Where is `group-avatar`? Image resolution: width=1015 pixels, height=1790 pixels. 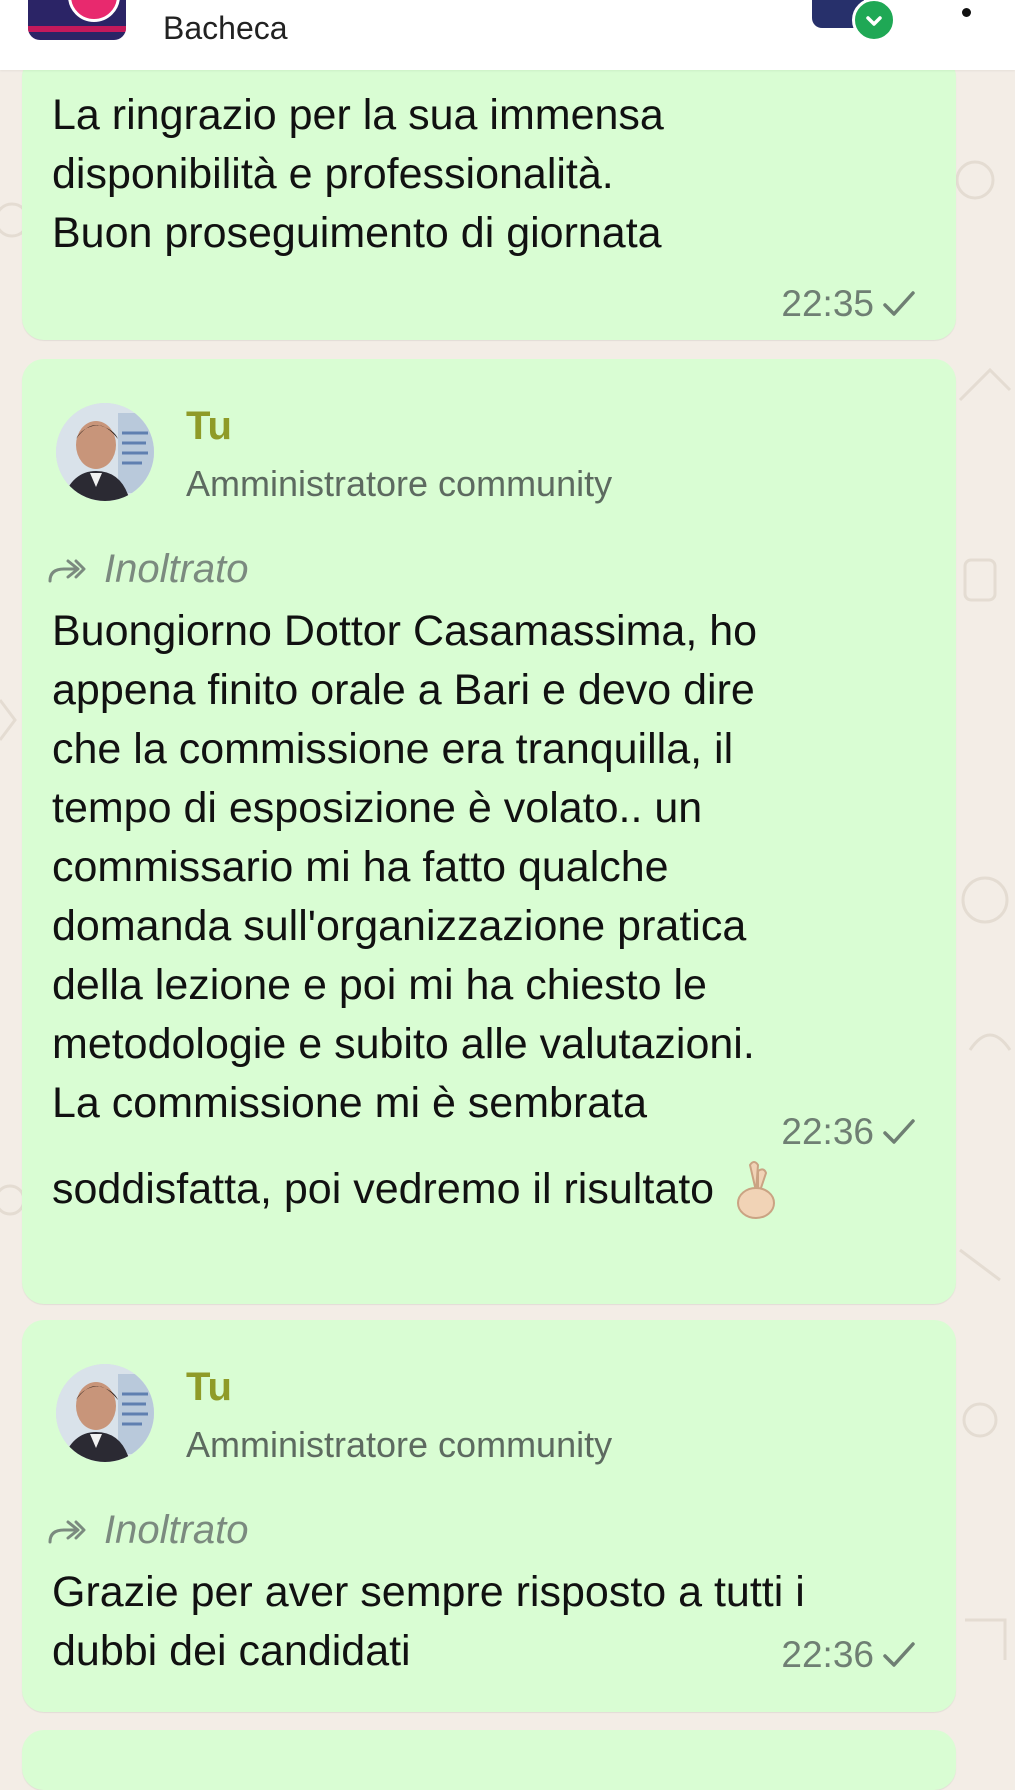
group-avatar is located at coordinates (77, 20).